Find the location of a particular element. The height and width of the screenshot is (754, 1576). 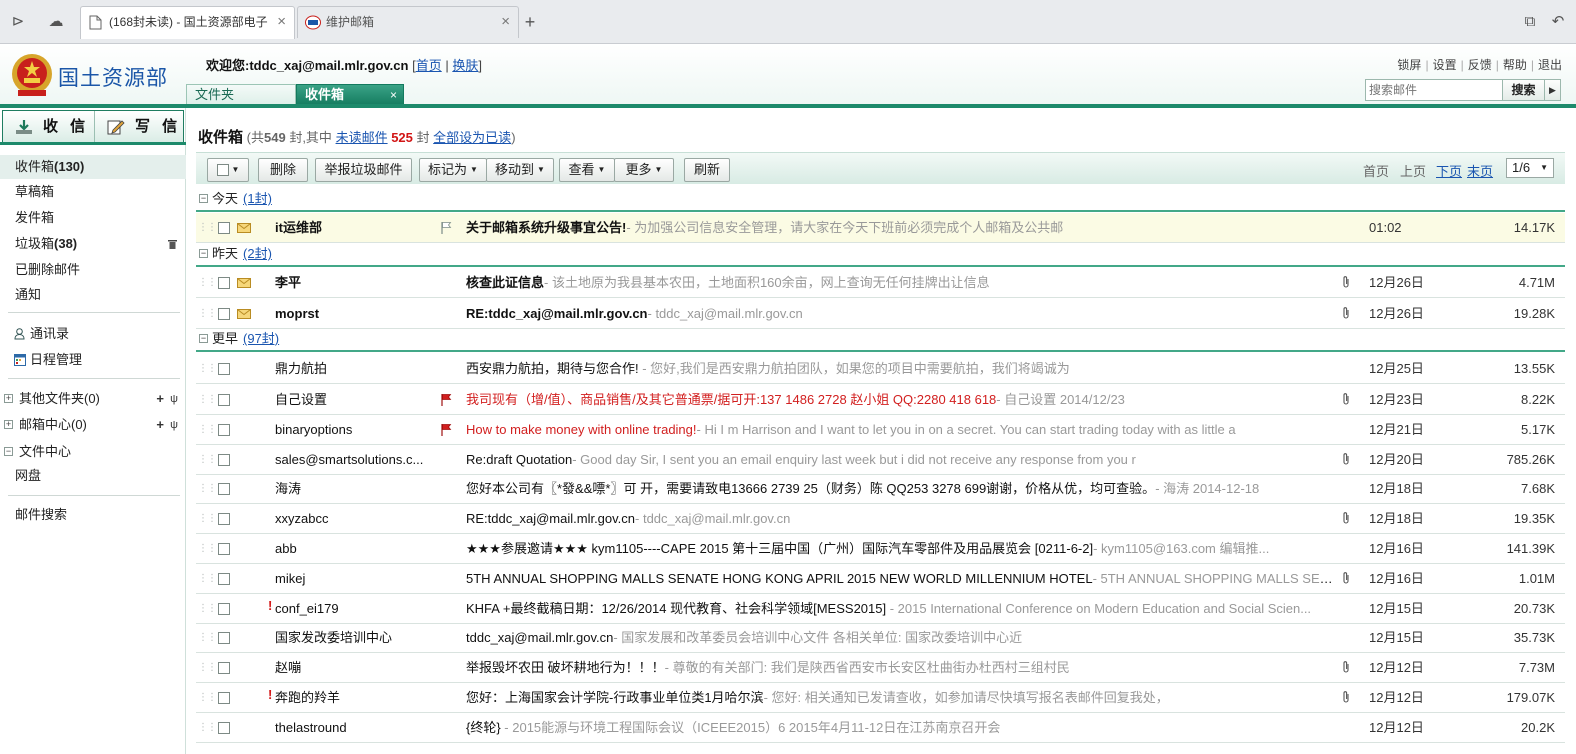

receive-button: 收 信 is located at coordinates (48, 127).